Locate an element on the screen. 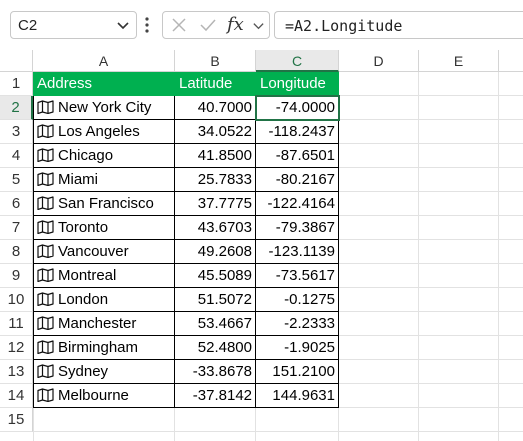  table-header-latitude: Latitude is located at coordinates (215, 84).